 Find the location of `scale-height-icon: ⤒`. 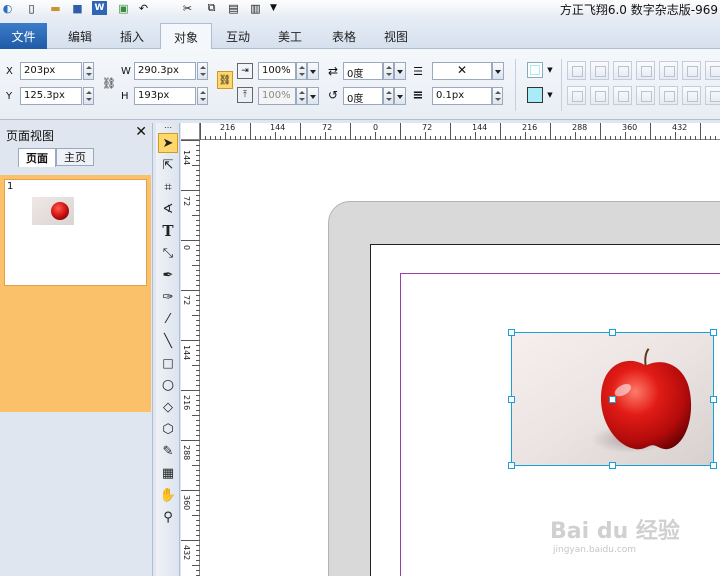

scale-height-icon: ⤒ is located at coordinates (245, 95).